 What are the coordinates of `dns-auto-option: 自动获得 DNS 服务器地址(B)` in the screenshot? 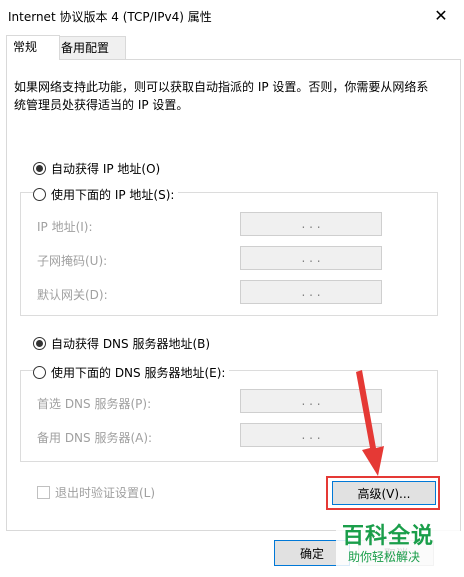 It's located at (121, 343).